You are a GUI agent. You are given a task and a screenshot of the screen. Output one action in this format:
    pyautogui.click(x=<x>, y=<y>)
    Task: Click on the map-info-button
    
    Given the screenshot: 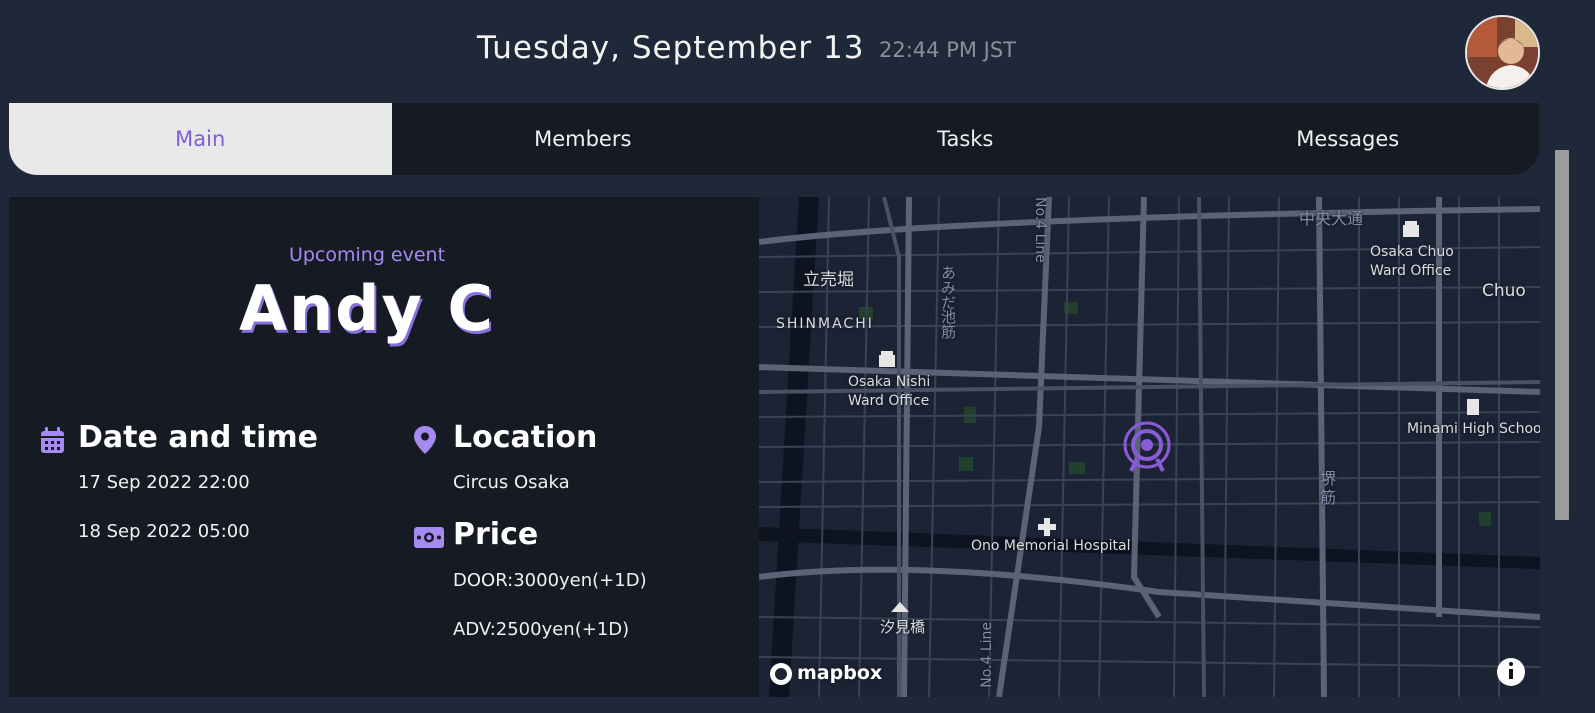 What is the action you would take?
    pyautogui.click(x=1511, y=672)
    